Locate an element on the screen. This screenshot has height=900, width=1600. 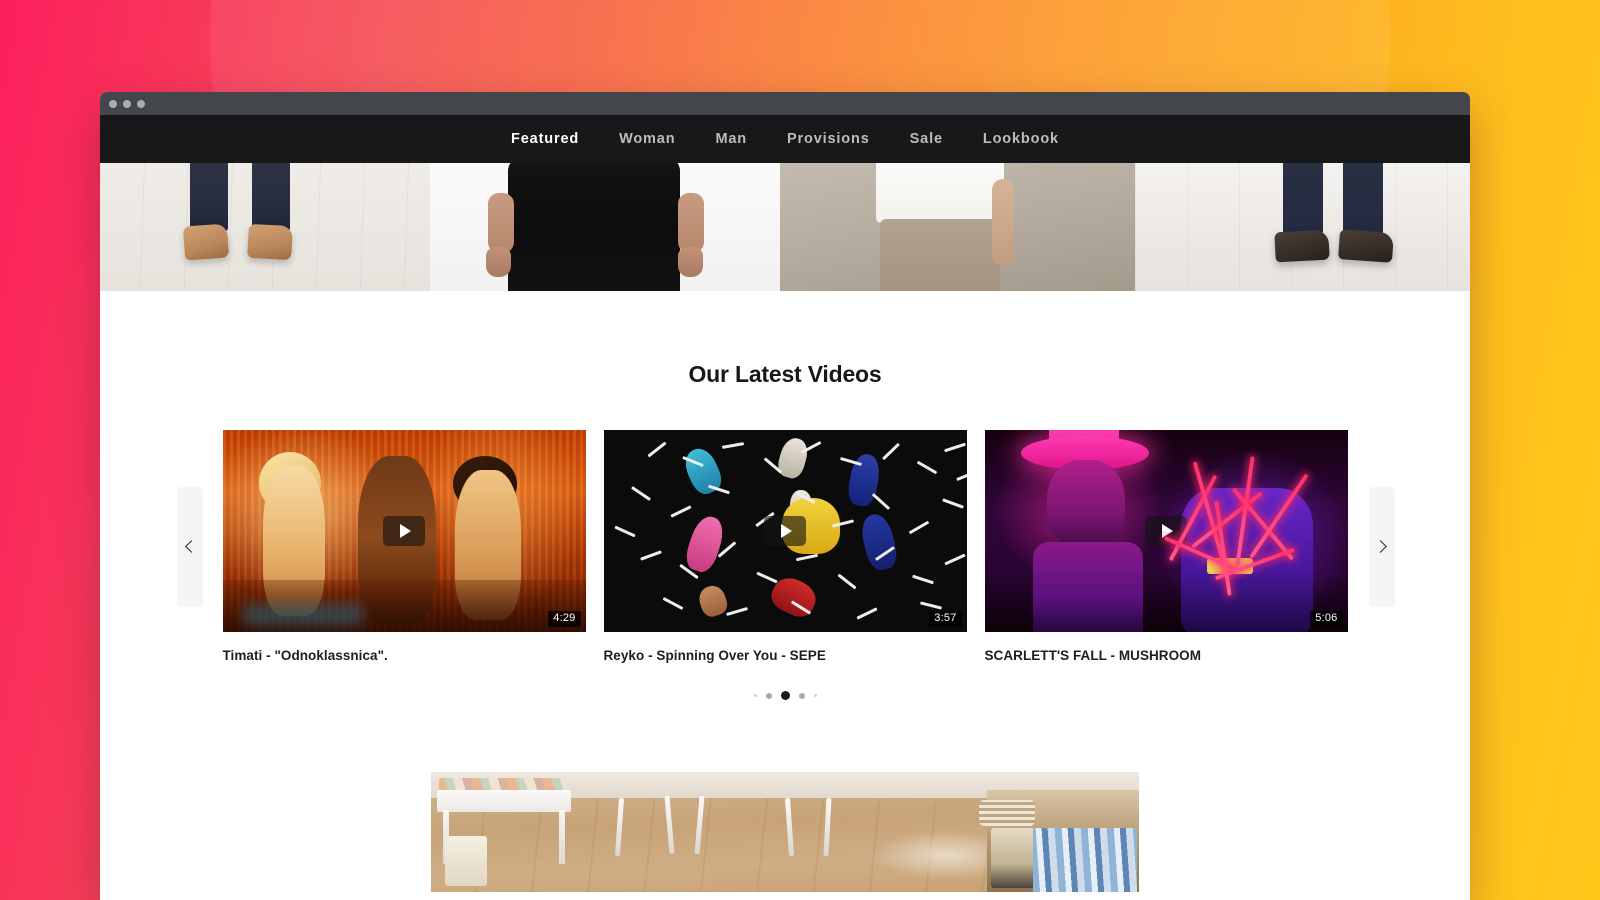
video-title: SCARLETT'S FALL - MUSHROOM is located at coordinates (1166, 655).